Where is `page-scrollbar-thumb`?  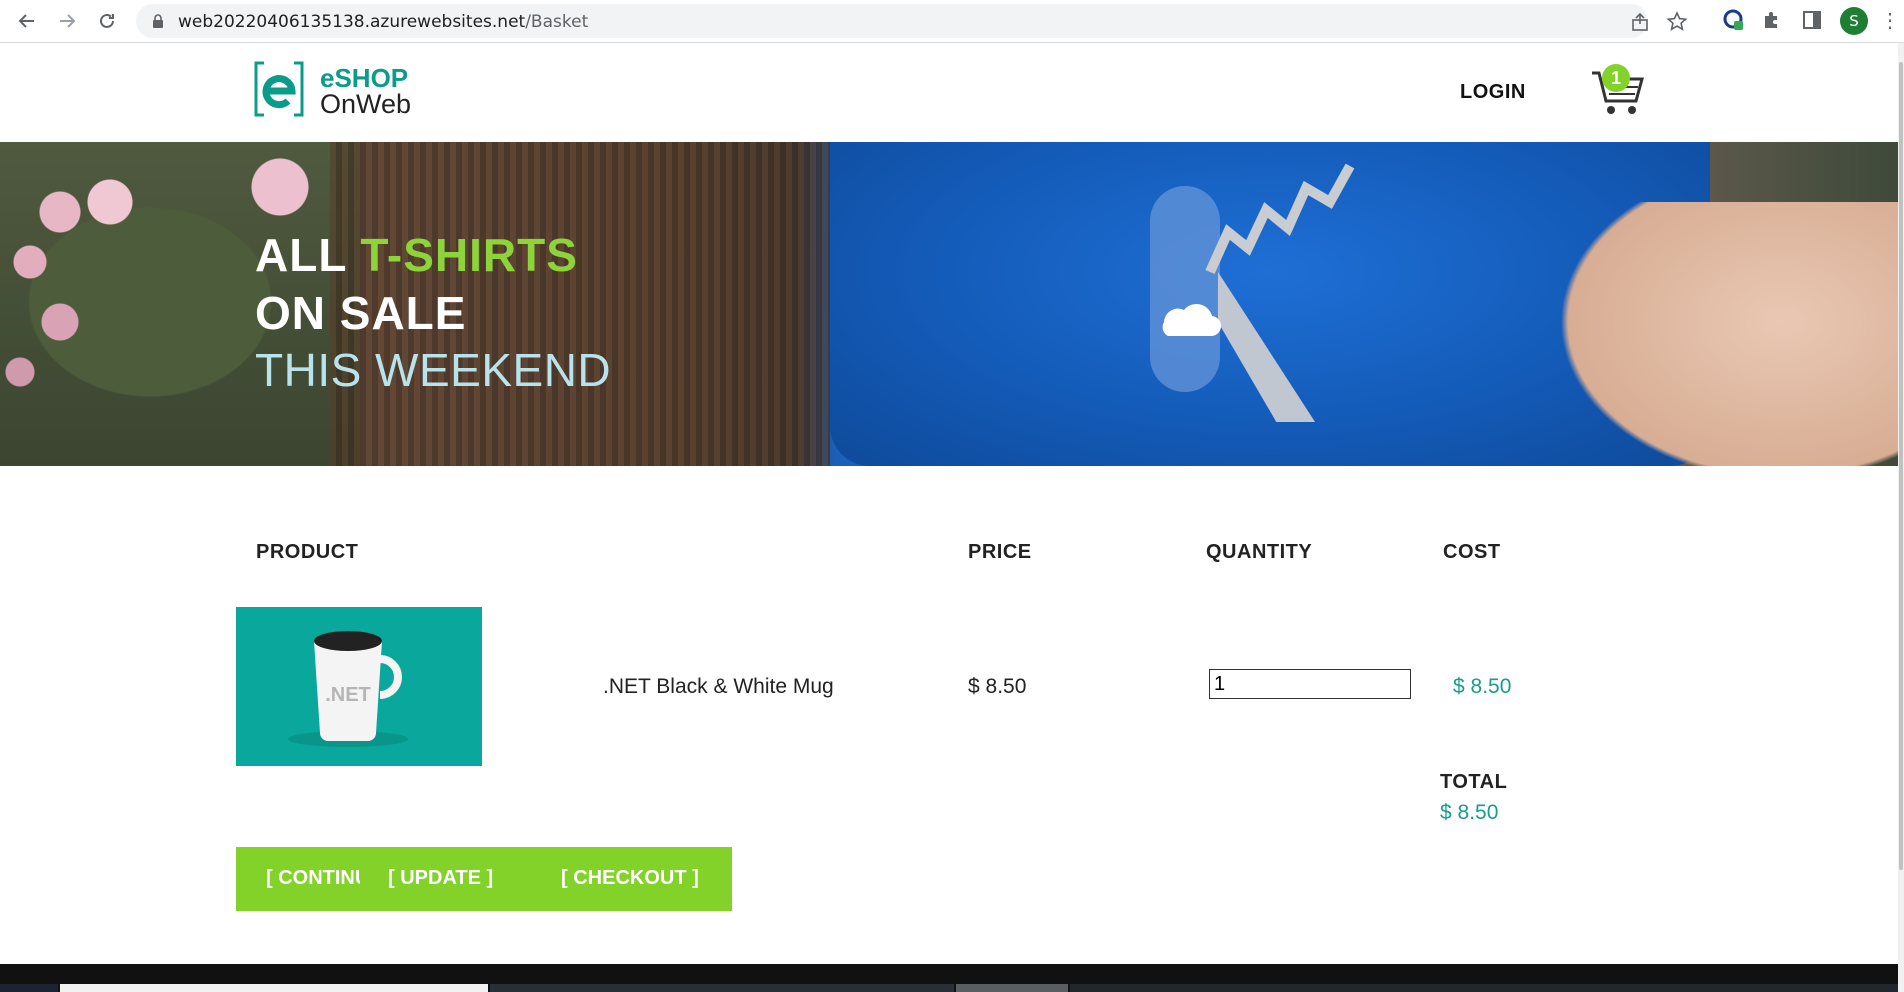
page-scrollbar-thumb is located at coordinates (1901, 466).